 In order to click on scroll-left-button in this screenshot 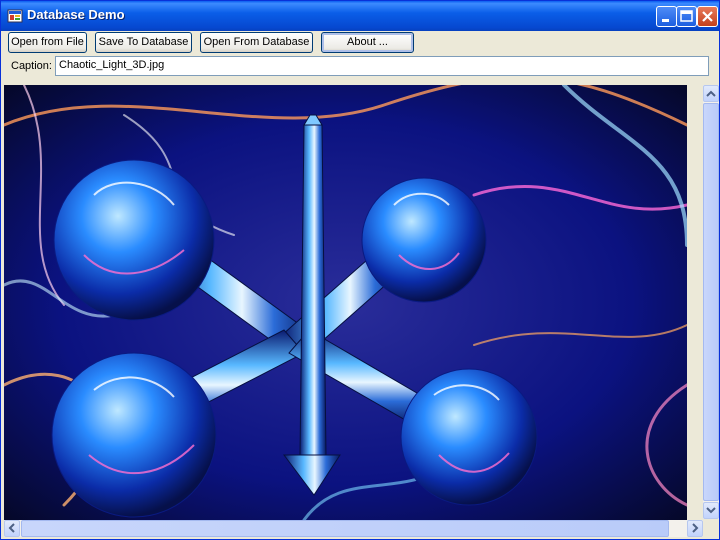, I will do `click(12, 528)`.